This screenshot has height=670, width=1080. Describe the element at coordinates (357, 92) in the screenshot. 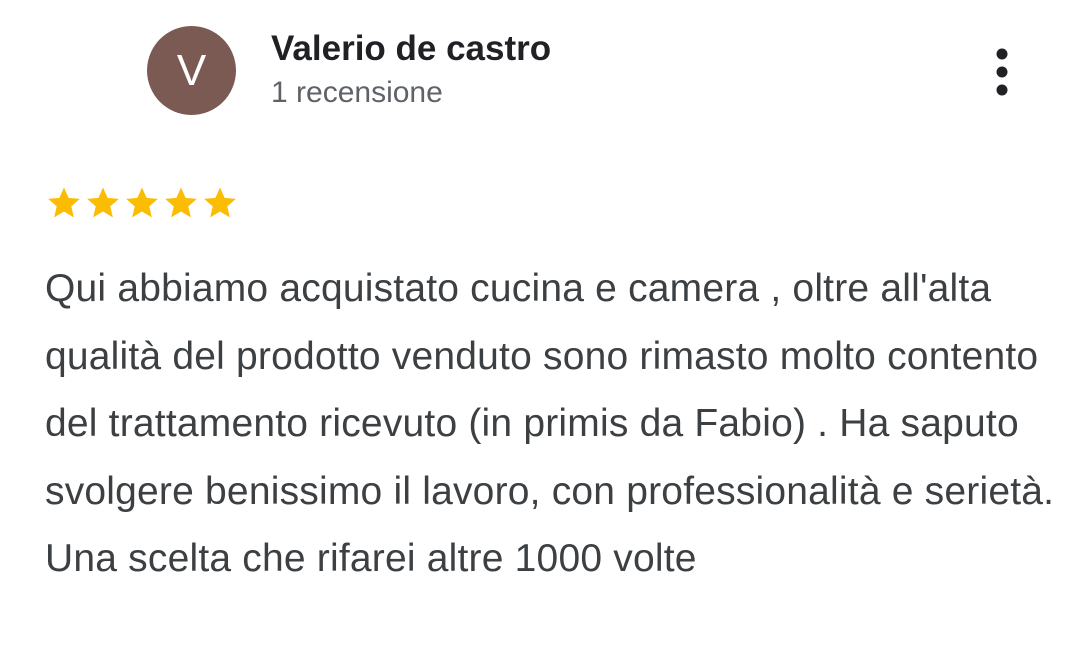

I see `review-count: 1 recensione` at that location.